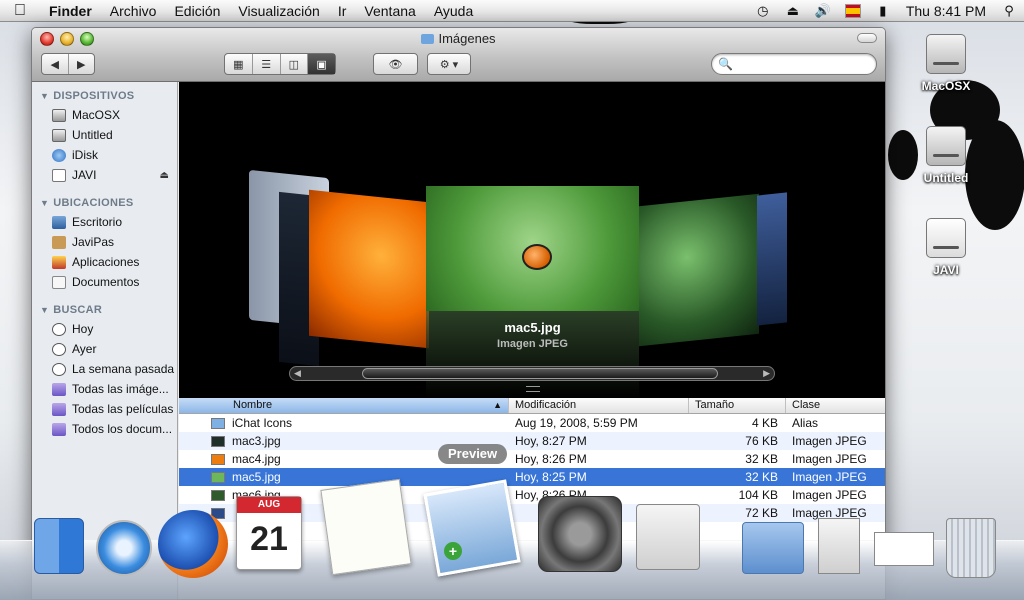 This screenshot has height=600, width=1024. Describe the element at coordinates (532, 327) in the screenshot. I see `coverflow-caption-name: mac5.jpg` at that location.